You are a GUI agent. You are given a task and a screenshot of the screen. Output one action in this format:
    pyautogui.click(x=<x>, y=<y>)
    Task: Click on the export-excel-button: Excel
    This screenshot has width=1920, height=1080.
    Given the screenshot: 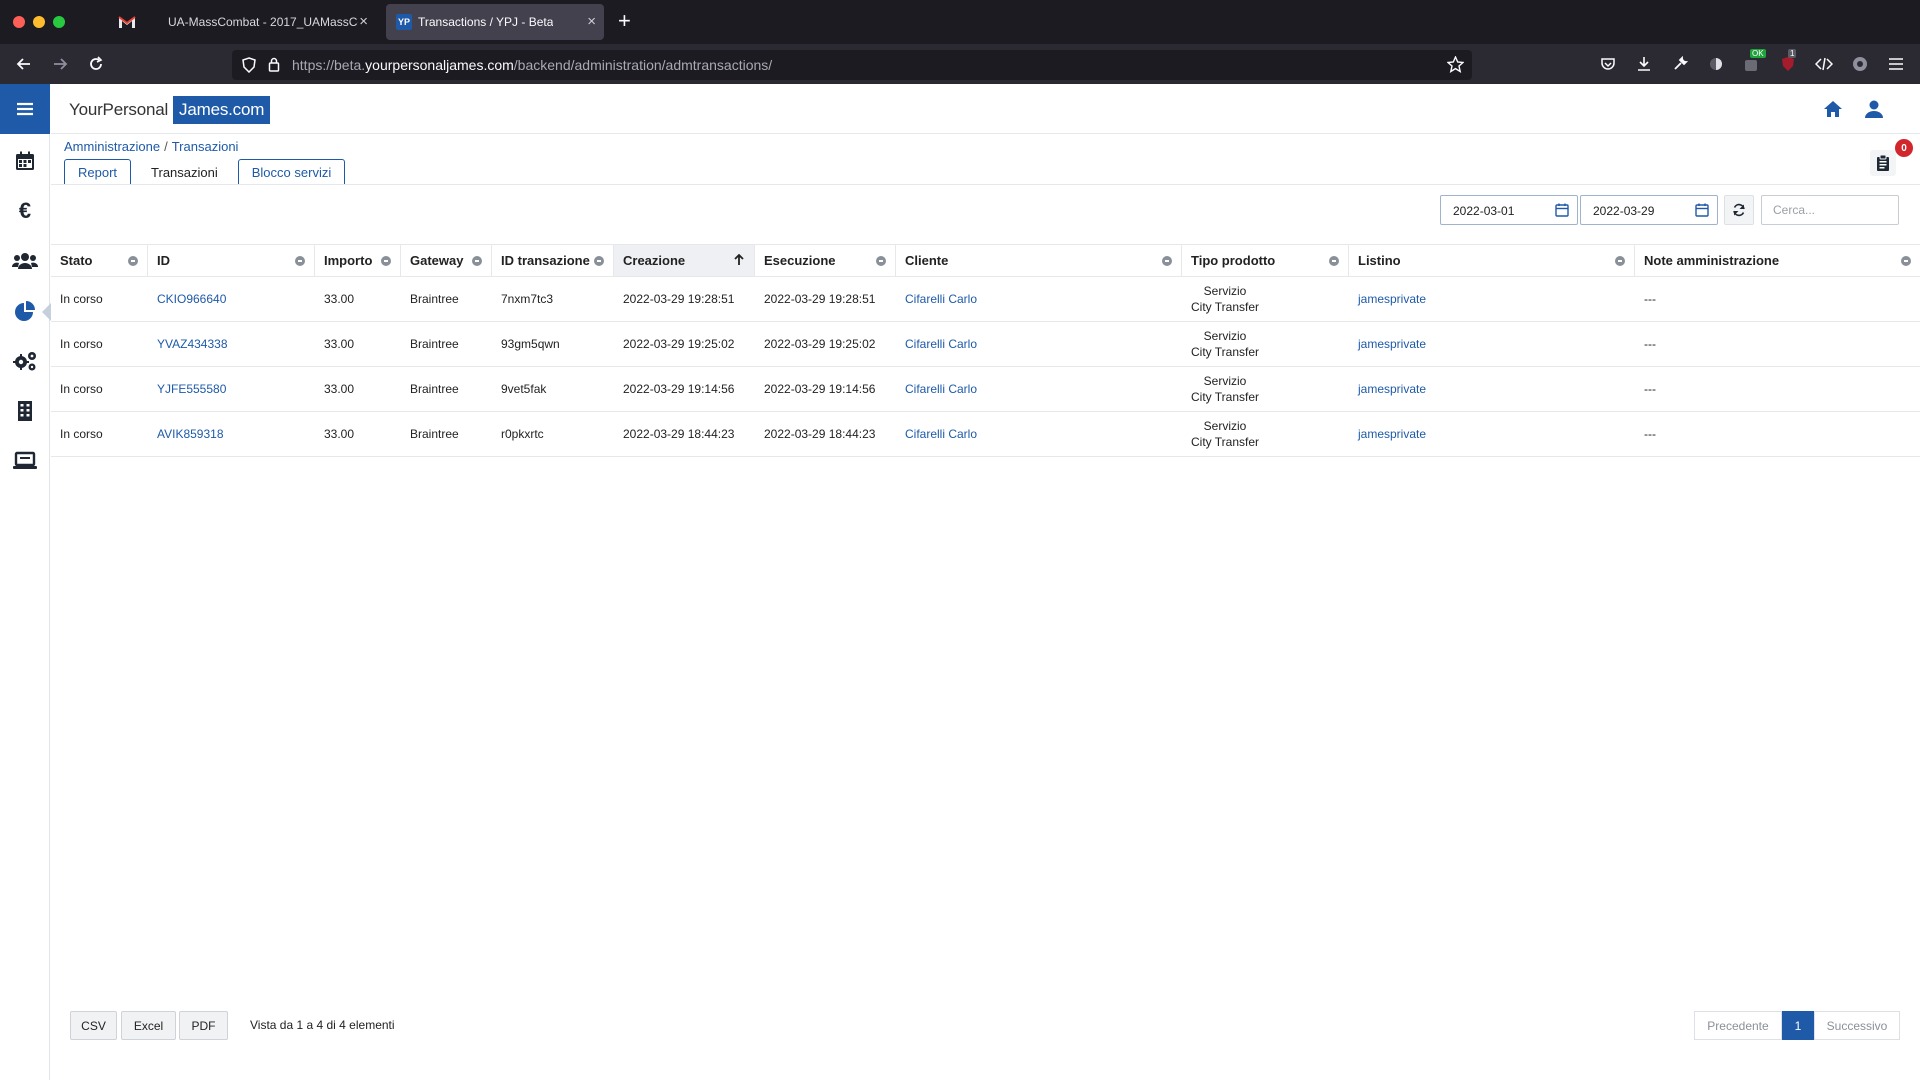 What is the action you would take?
    pyautogui.click(x=148, y=1025)
    